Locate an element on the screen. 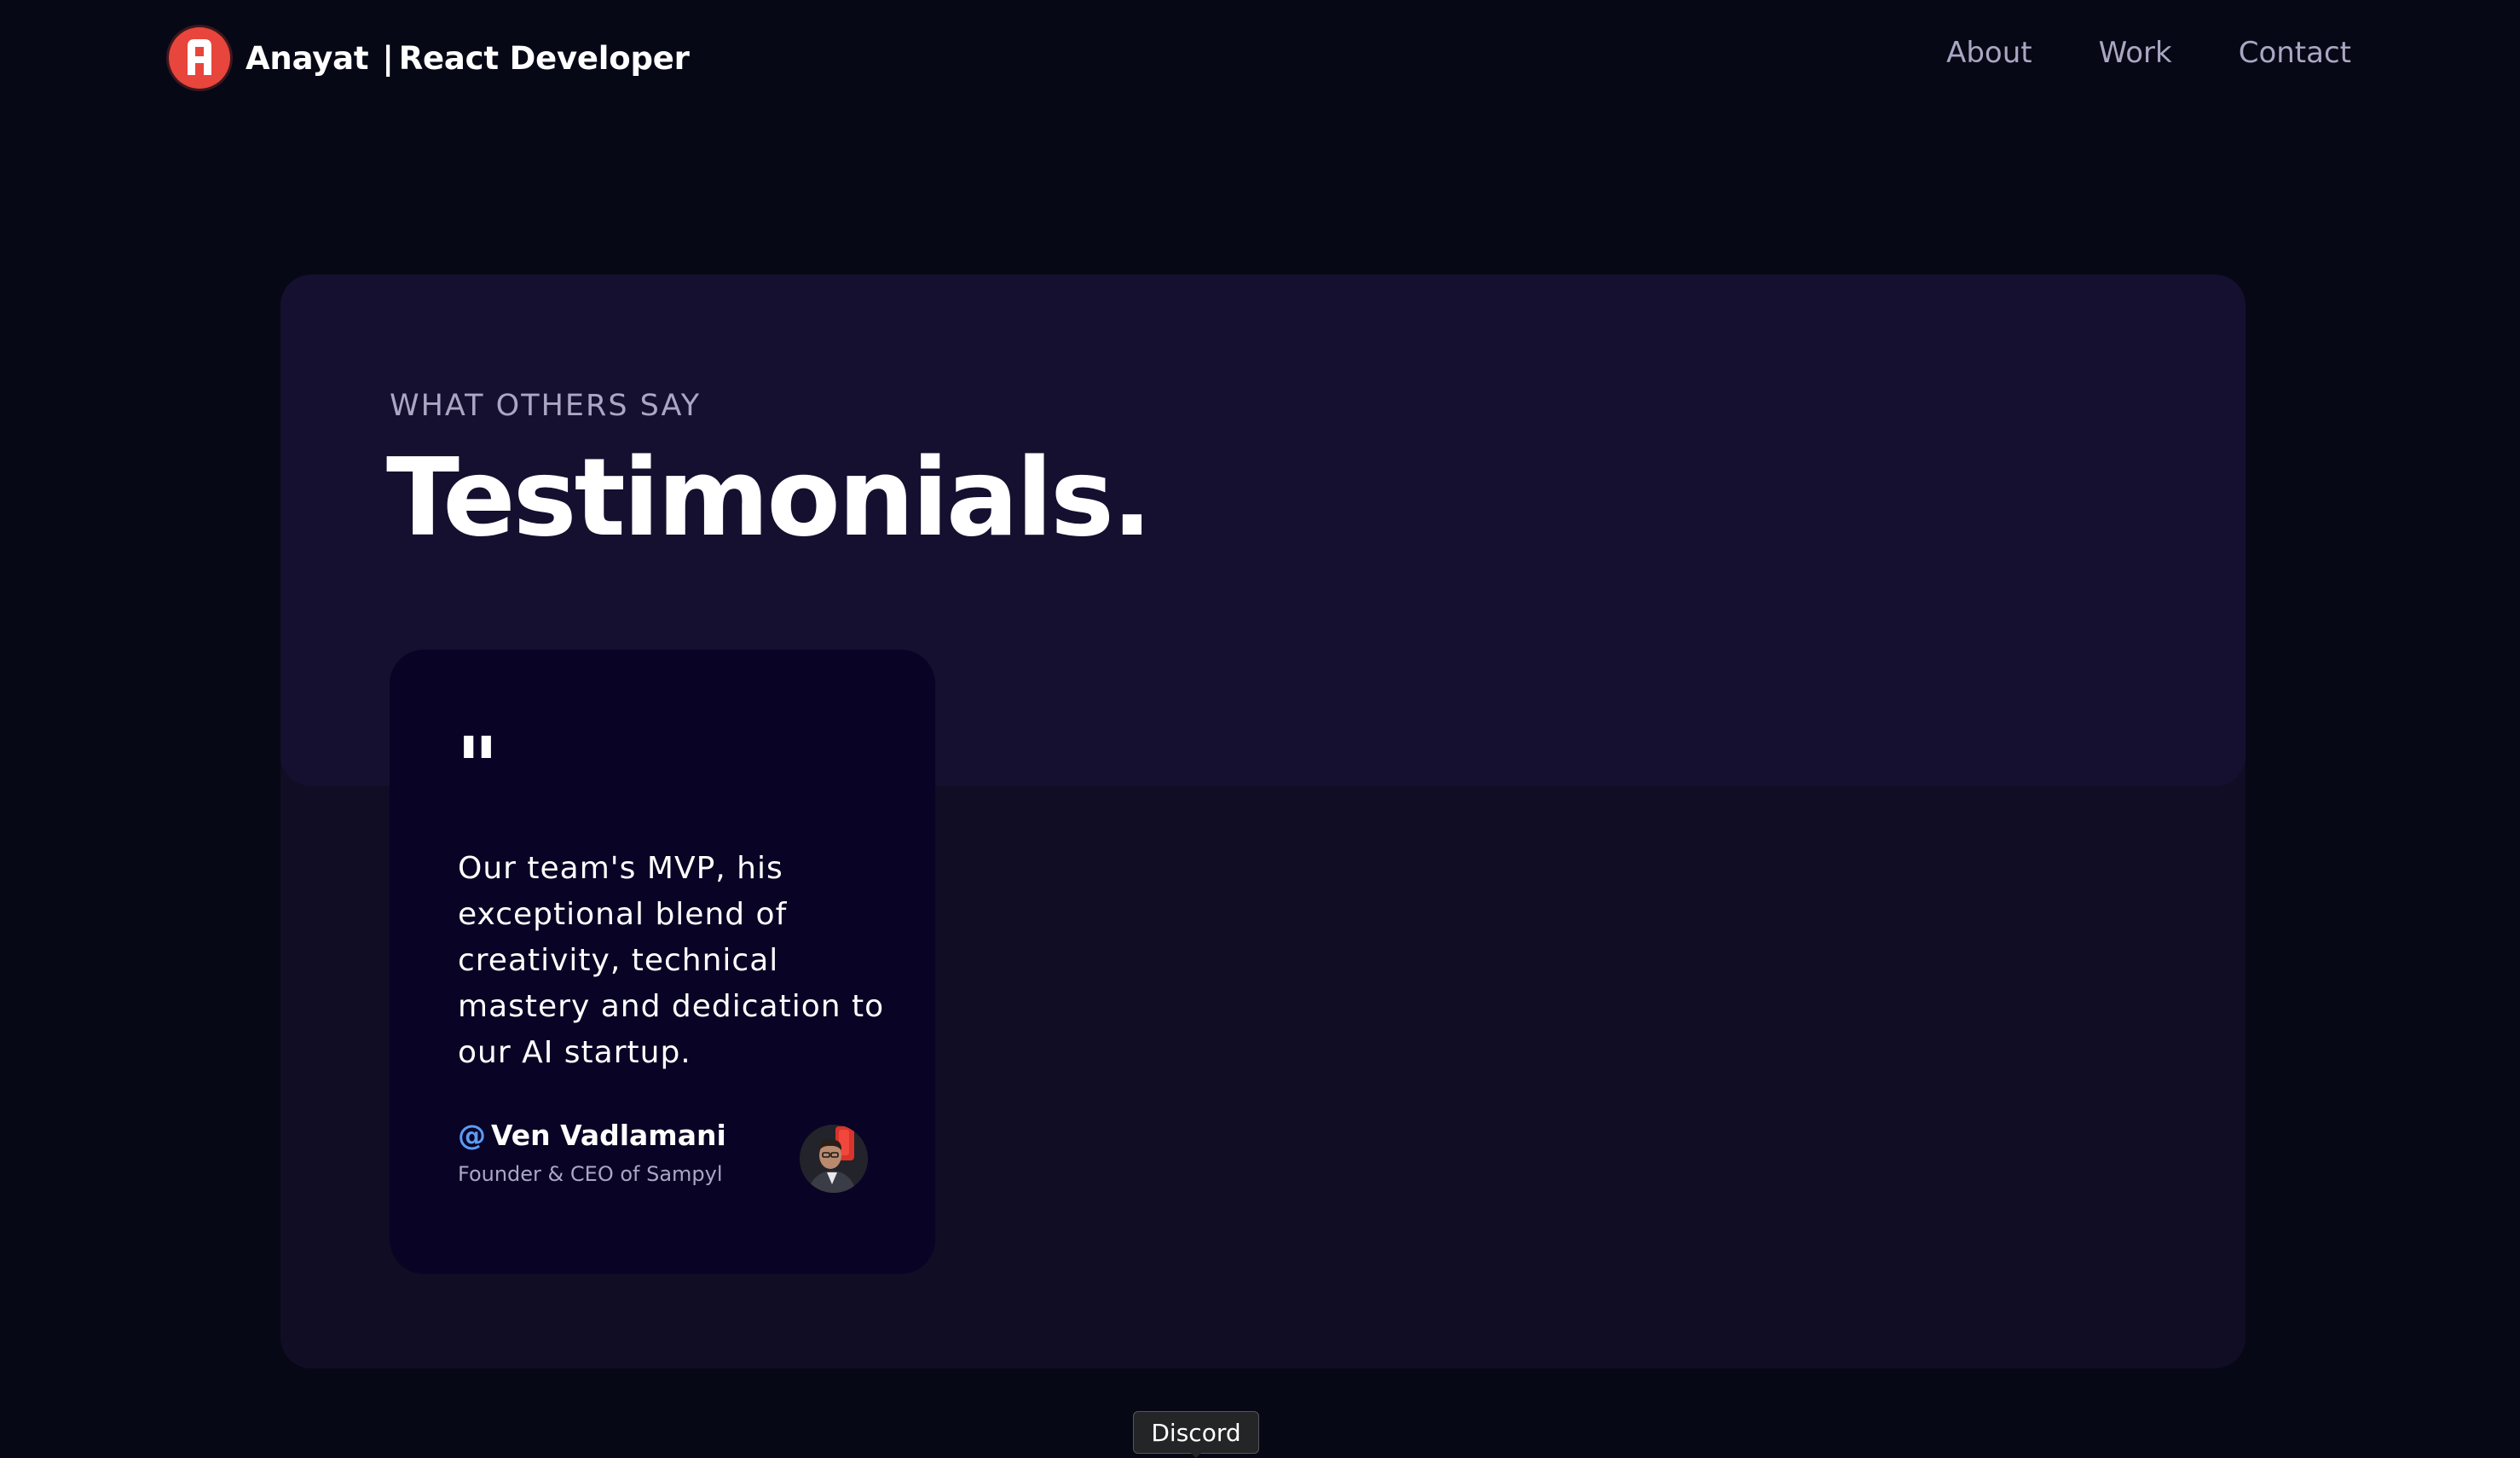 The image size is (2520, 1458). nav-links: About Work Contact is located at coordinates (2148, 53).